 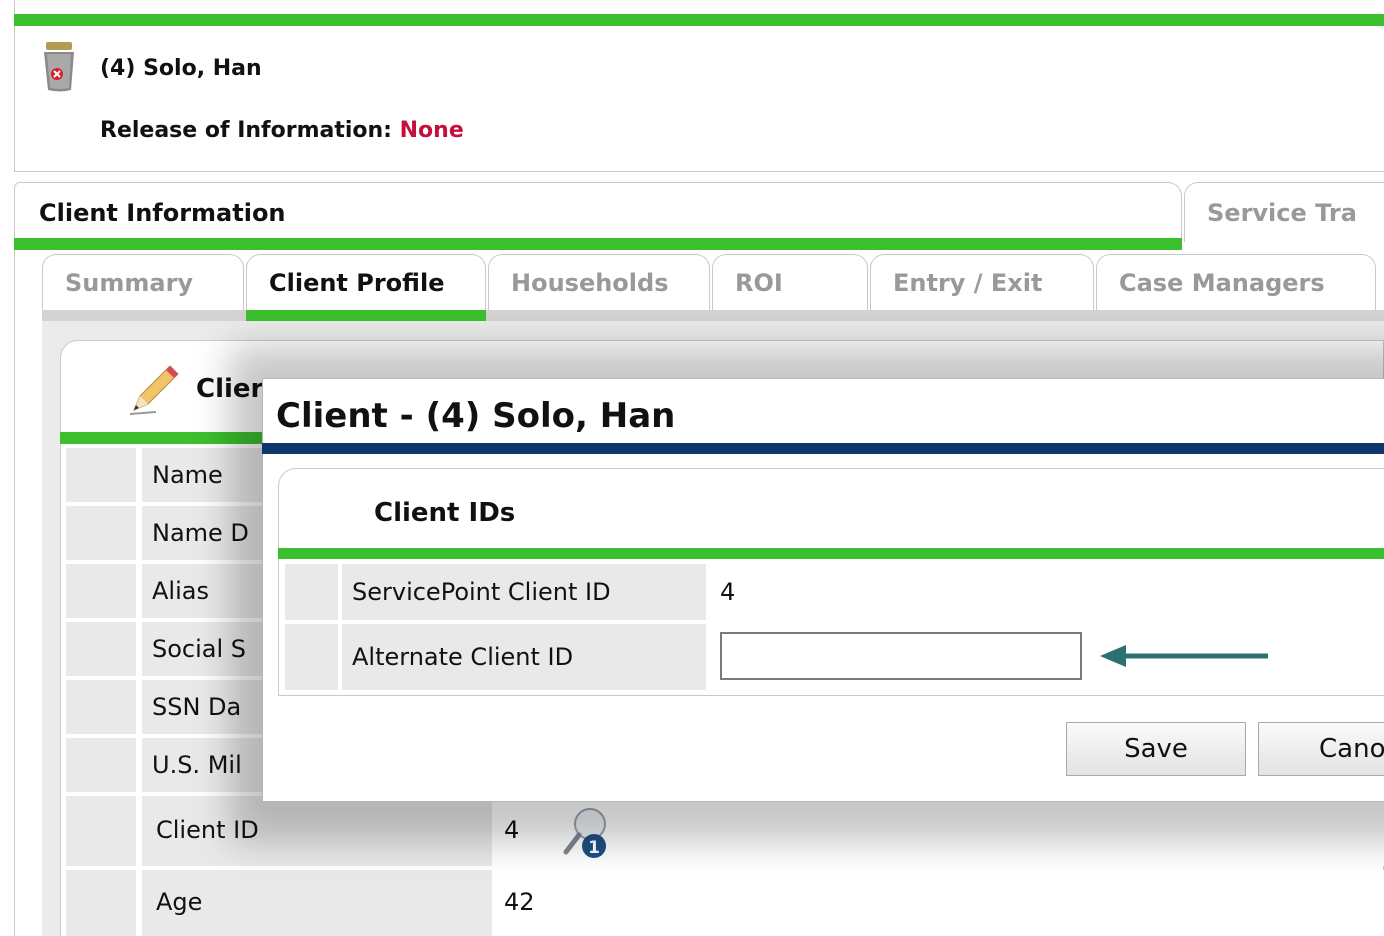 I want to click on tab-service-transactions: Service Tra, so click(x=1284, y=212).